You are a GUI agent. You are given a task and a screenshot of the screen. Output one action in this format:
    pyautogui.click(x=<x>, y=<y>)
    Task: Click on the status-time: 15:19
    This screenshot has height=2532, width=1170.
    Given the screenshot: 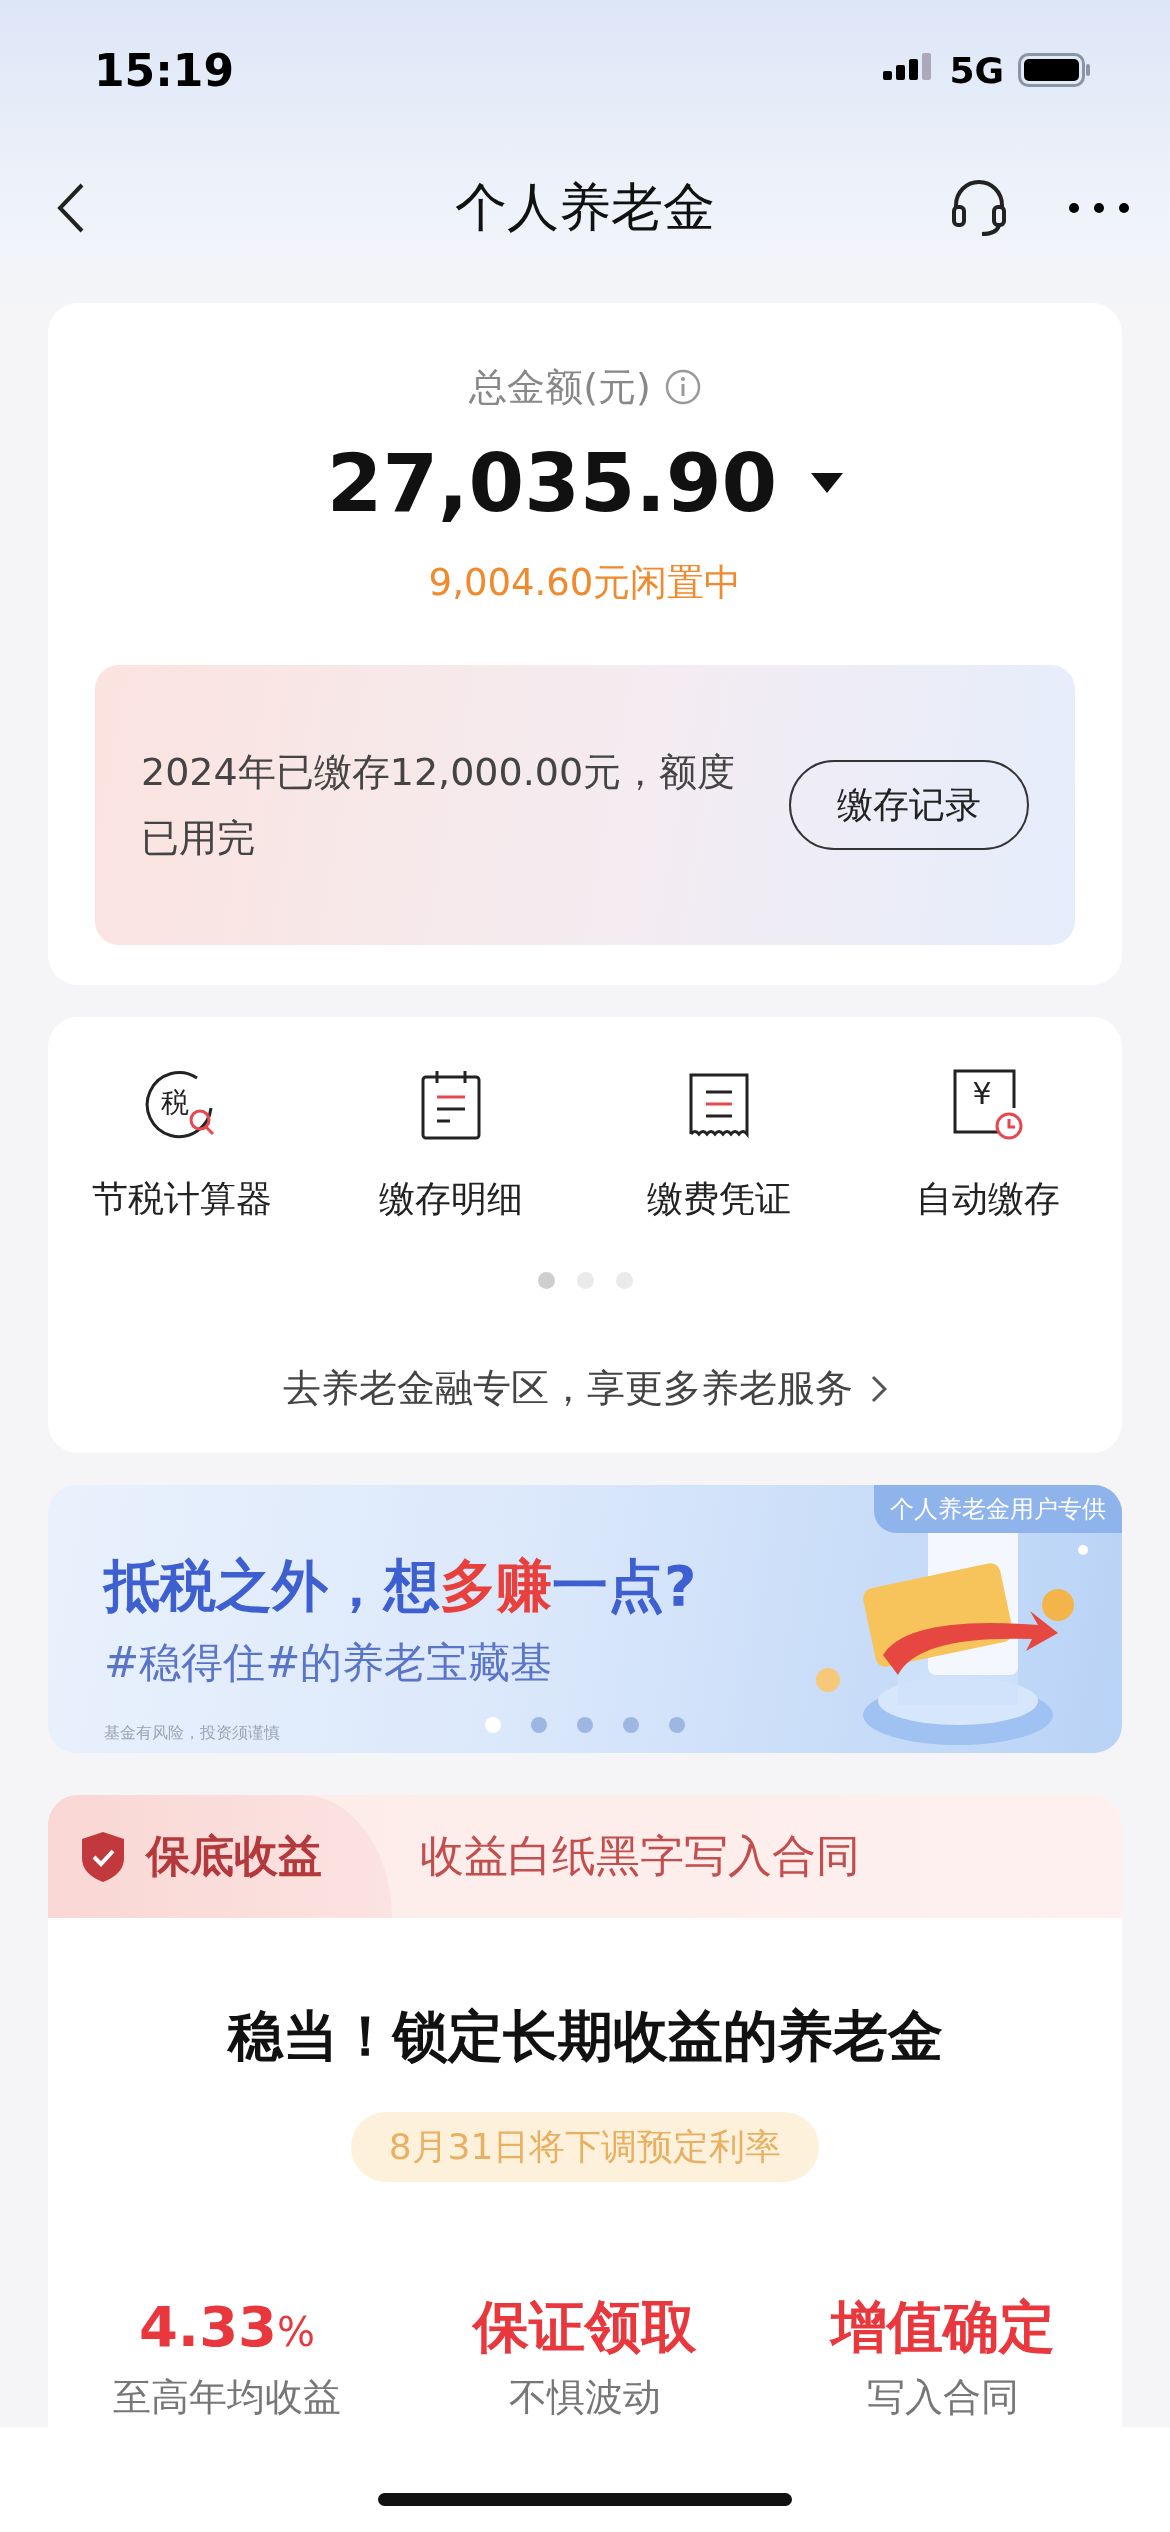 What is the action you would take?
    pyautogui.click(x=164, y=70)
    